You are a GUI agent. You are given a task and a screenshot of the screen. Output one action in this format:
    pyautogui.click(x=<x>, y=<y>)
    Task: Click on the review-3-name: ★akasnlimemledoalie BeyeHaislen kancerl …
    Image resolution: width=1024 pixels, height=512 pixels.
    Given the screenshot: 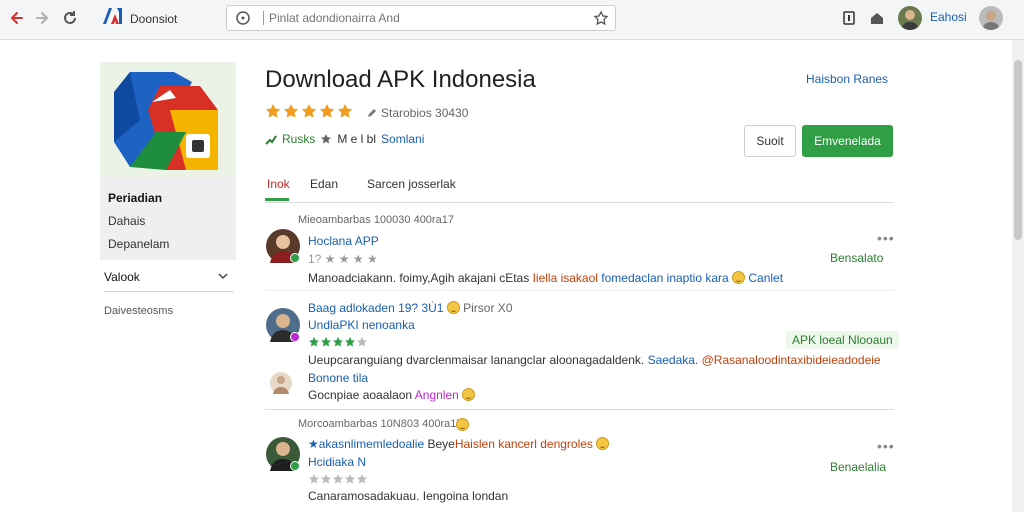 What is the action you would take?
    pyautogui.click(x=459, y=444)
    